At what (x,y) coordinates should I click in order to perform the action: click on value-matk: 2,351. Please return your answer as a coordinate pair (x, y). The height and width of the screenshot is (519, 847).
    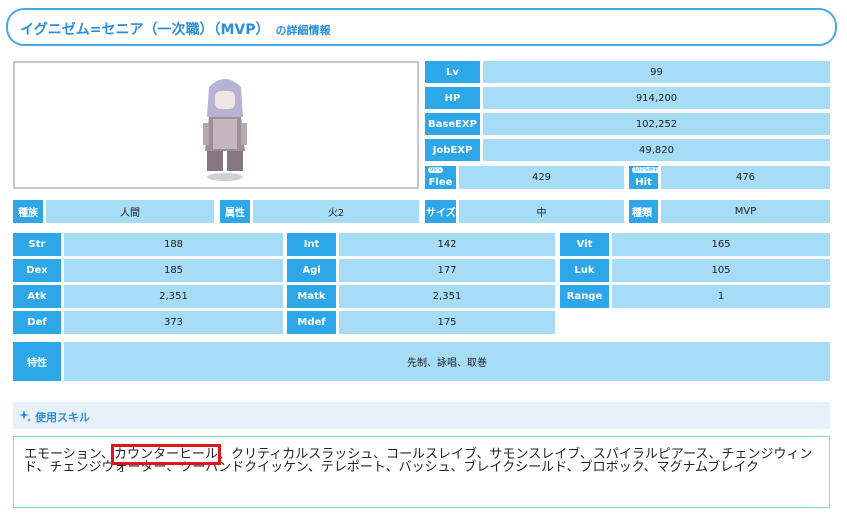
    Looking at the image, I should click on (447, 296).